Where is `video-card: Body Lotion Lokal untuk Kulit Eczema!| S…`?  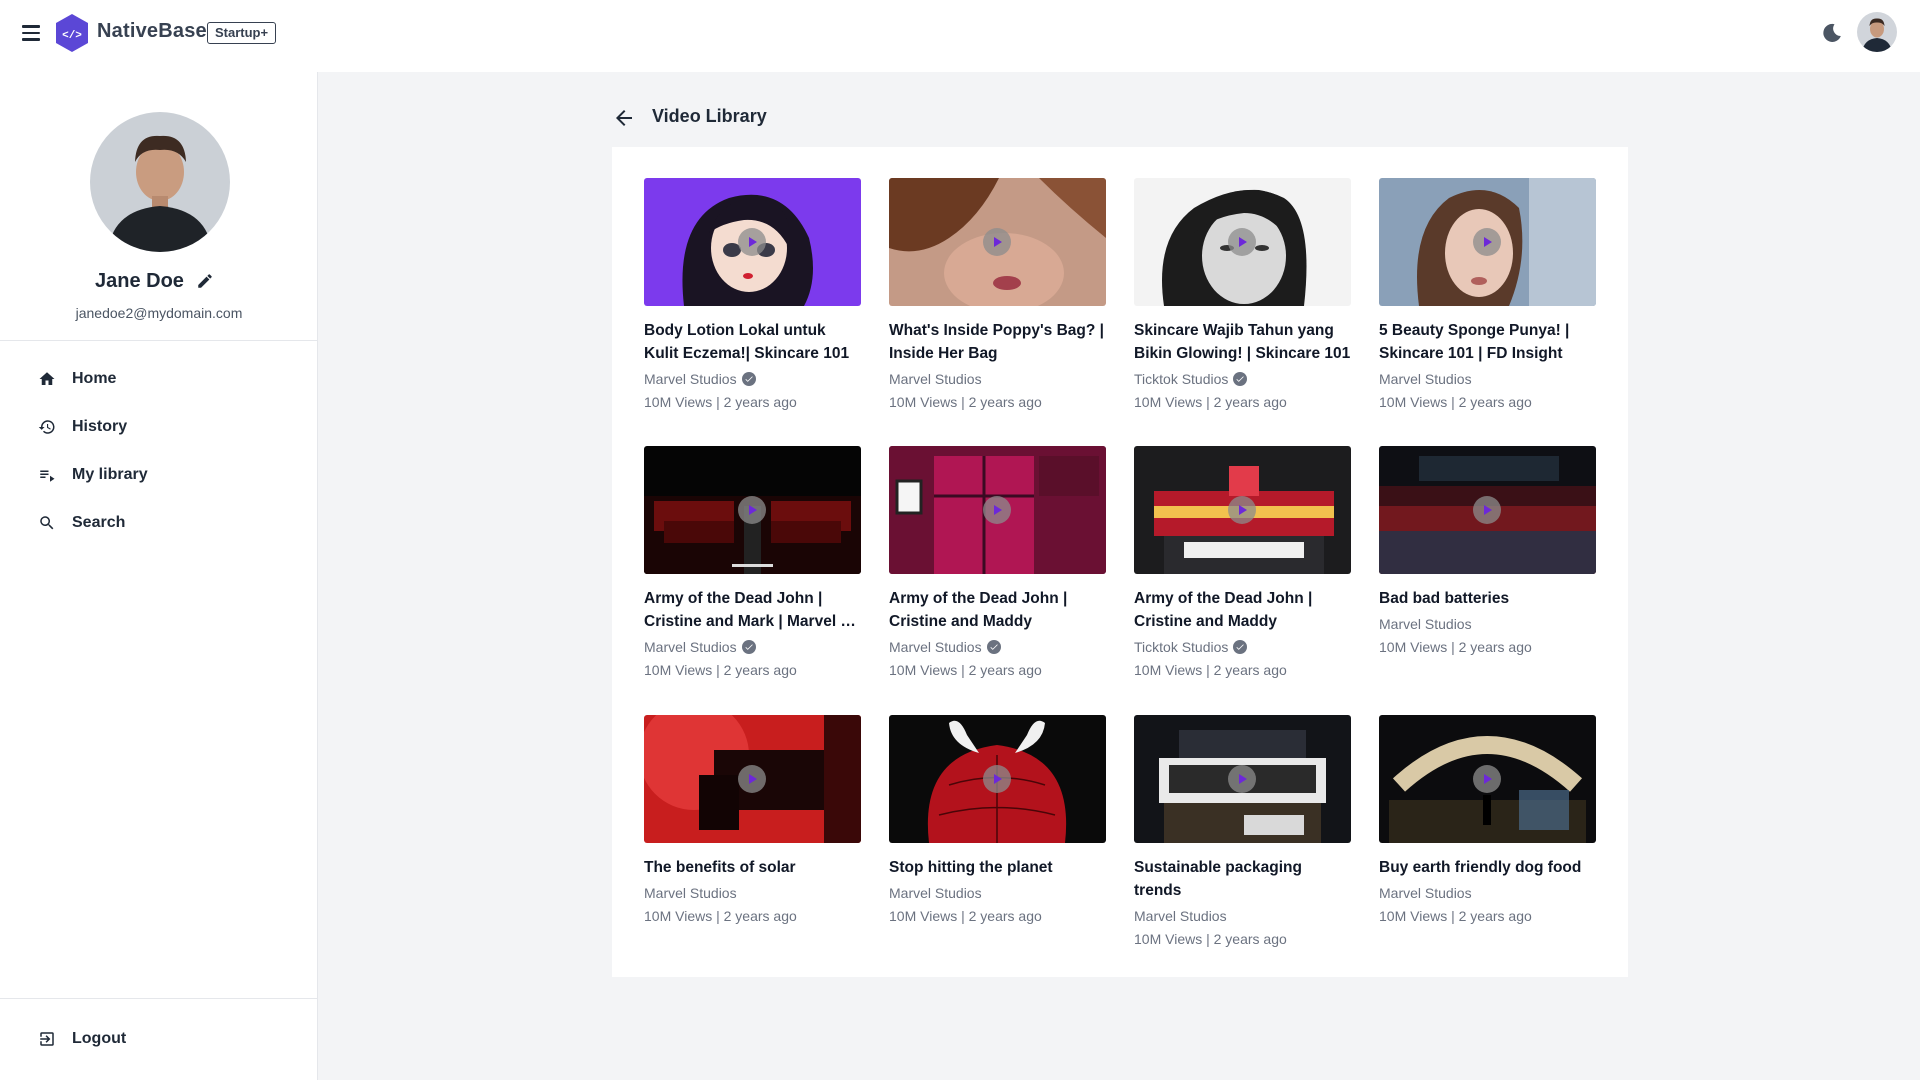
video-card: Body Lotion Lokal untuk Kulit Eczema!| S… is located at coordinates (752, 294).